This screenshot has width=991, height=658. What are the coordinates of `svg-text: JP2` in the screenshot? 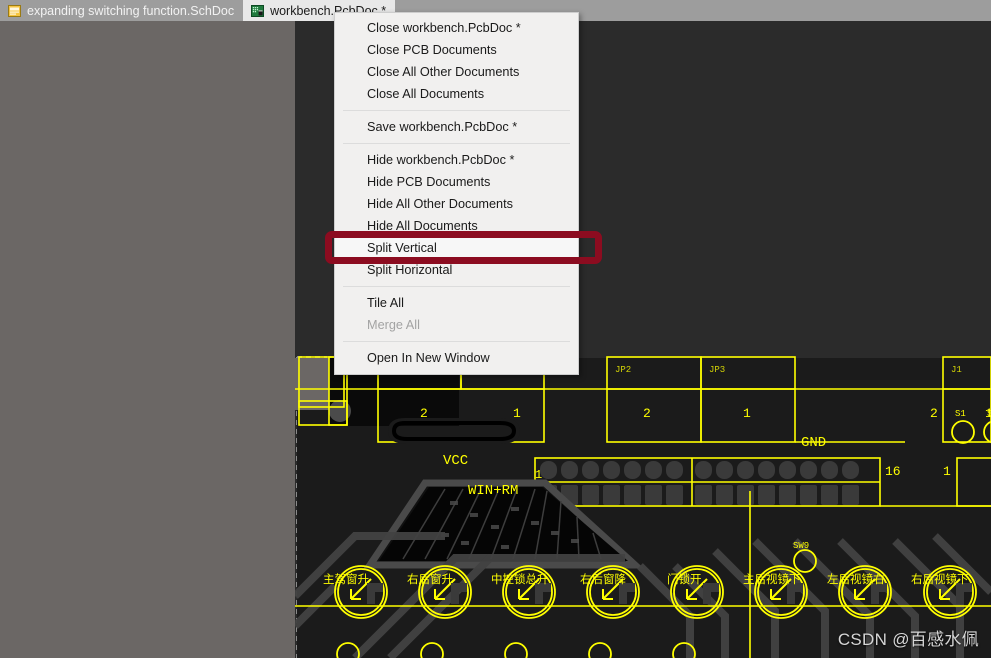 It's located at (623, 370).